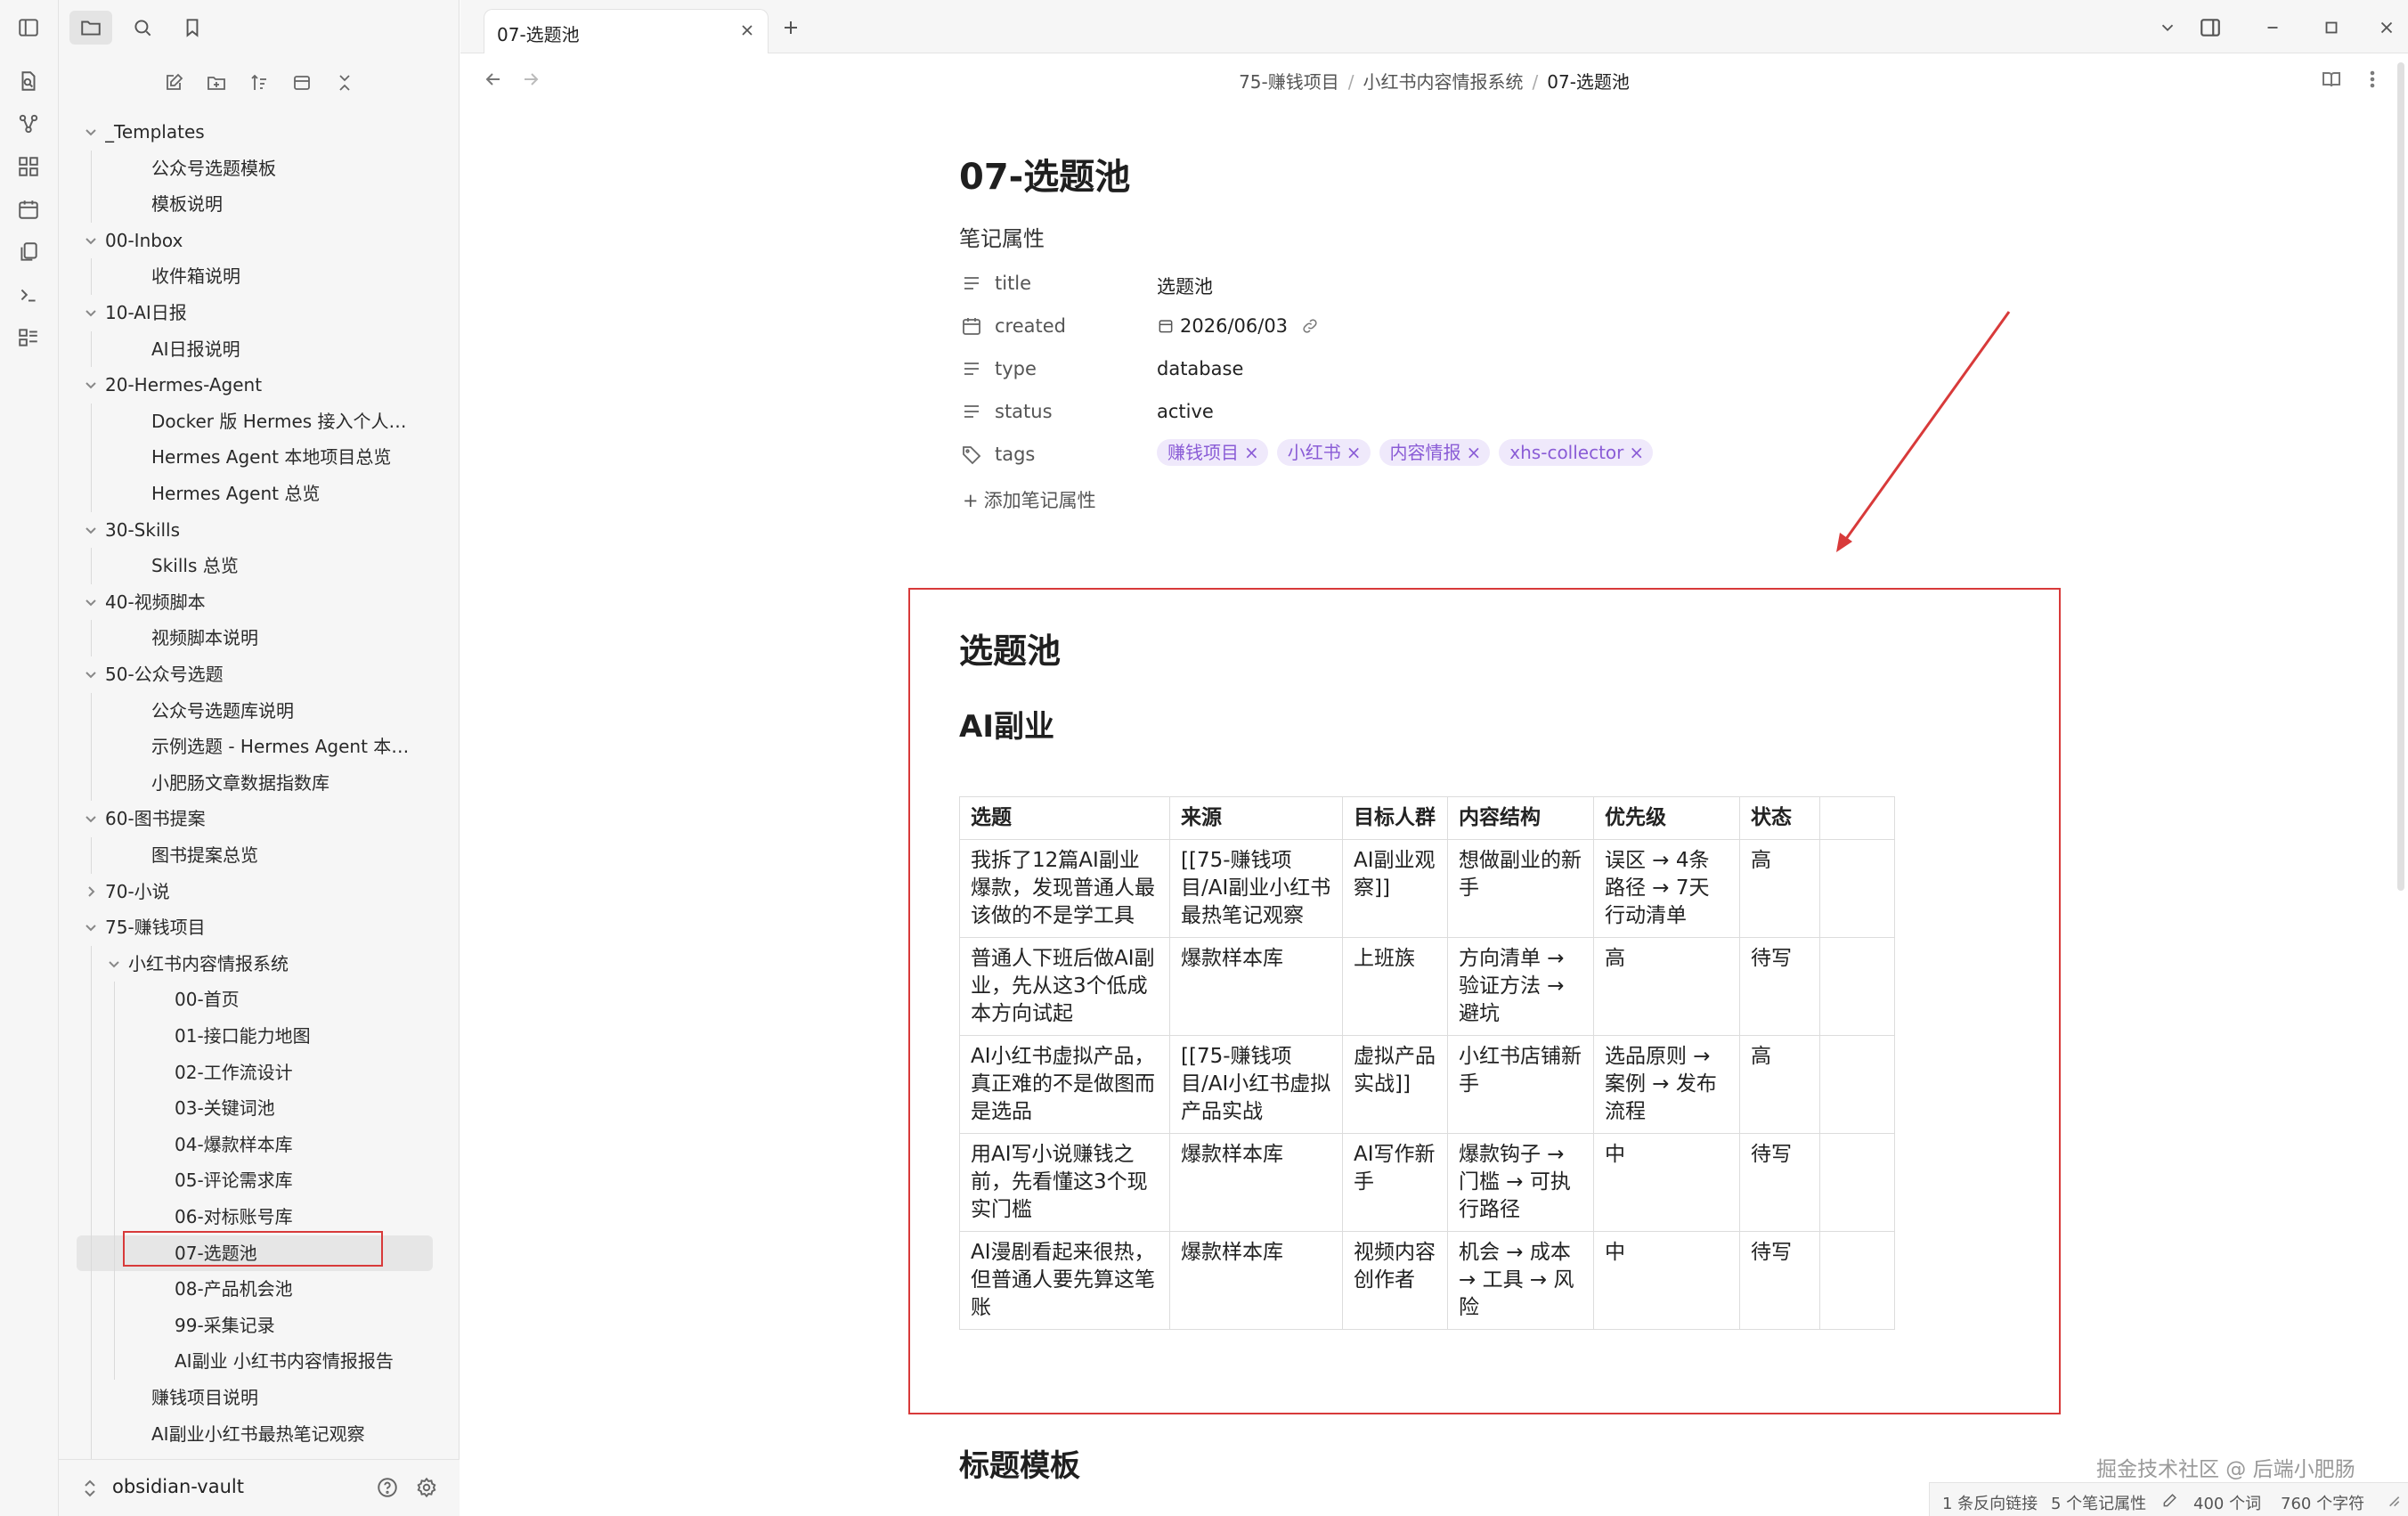 Image resolution: width=2408 pixels, height=1516 pixels. I want to click on tree-file: 公众号选题模板, so click(237, 168).